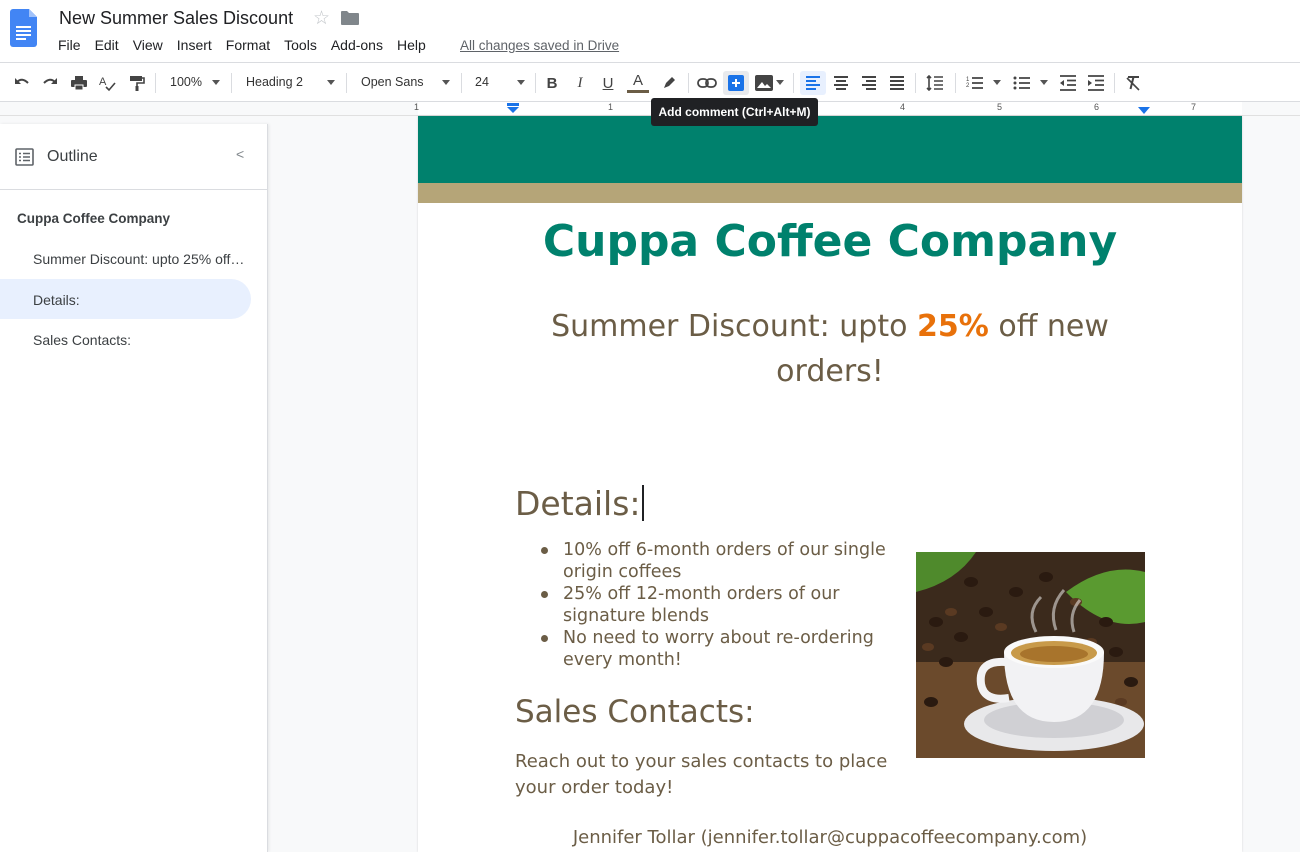  What do you see at coordinates (841, 83) in the screenshot?
I see `align-center-icon` at bounding box center [841, 83].